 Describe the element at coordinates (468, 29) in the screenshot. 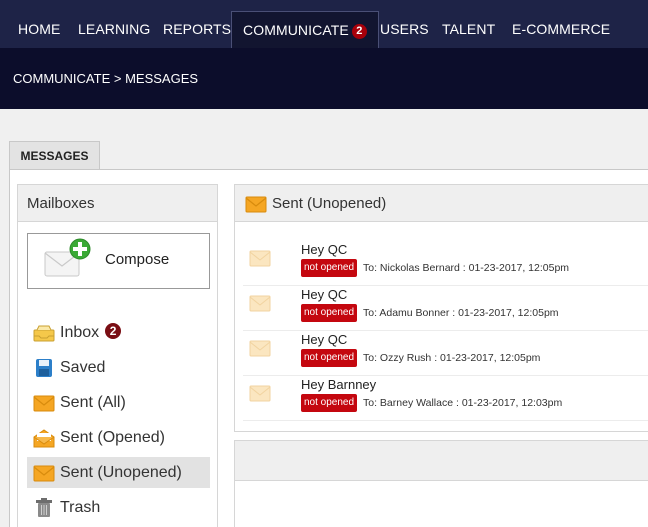

I see `nav-talent: TALENT` at that location.